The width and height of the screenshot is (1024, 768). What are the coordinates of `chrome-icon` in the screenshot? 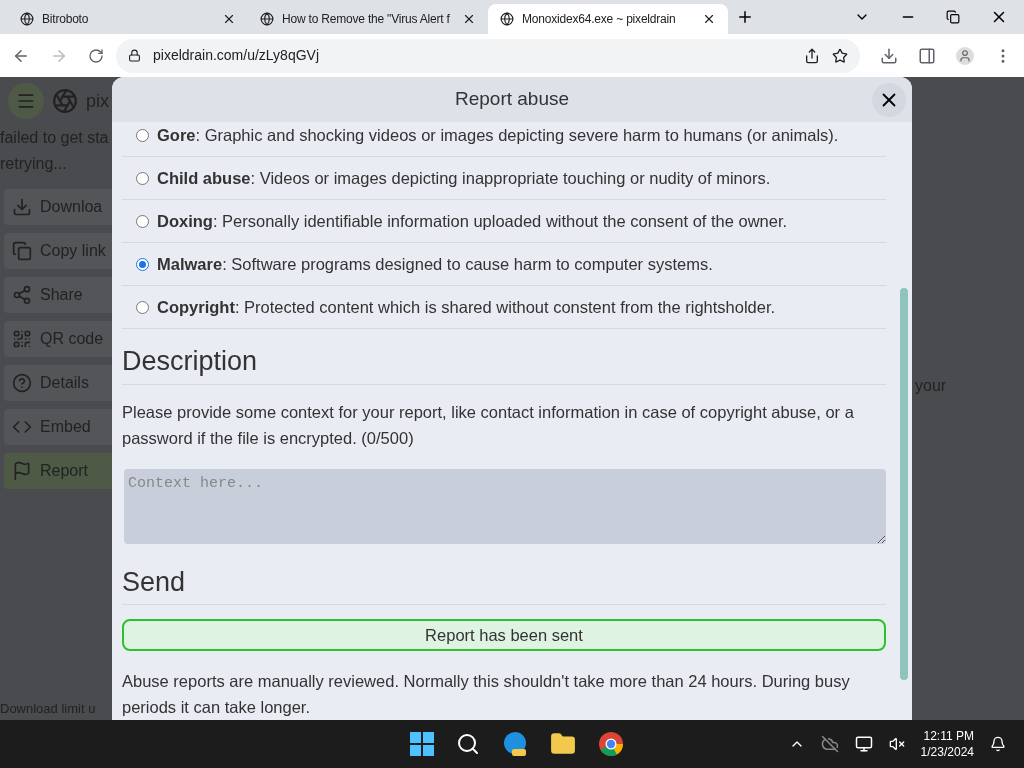 It's located at (611, 744).